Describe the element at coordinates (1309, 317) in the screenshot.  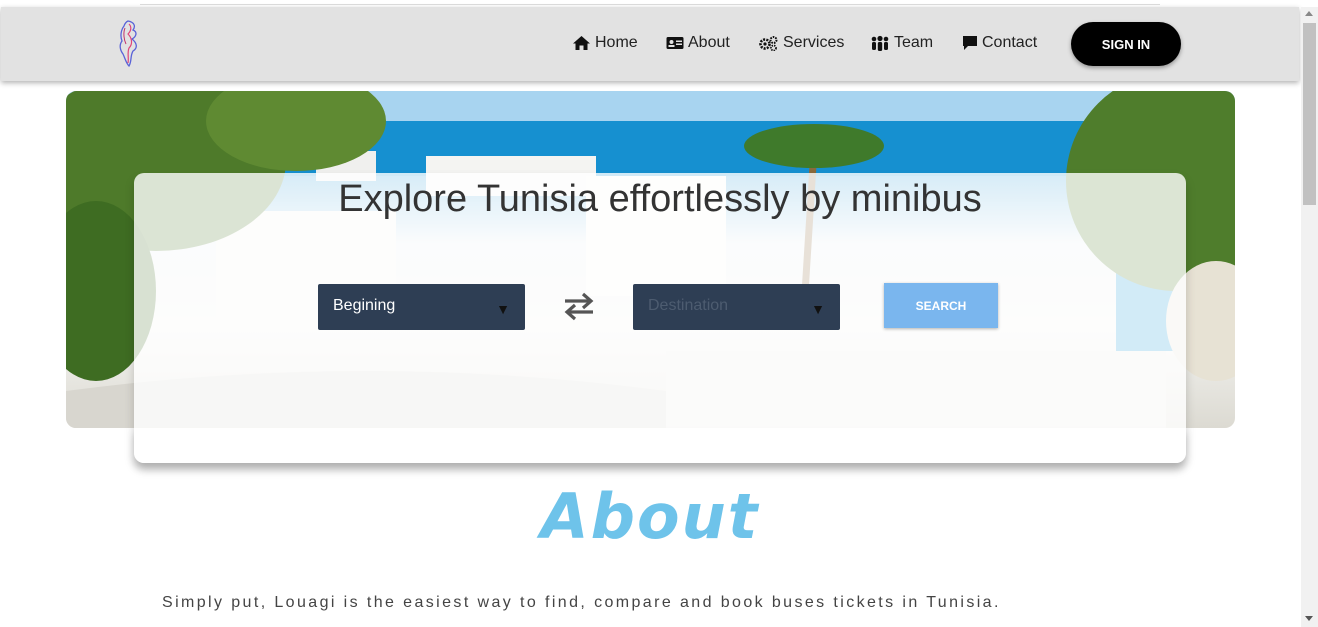
I see `scrollbar` at that location.